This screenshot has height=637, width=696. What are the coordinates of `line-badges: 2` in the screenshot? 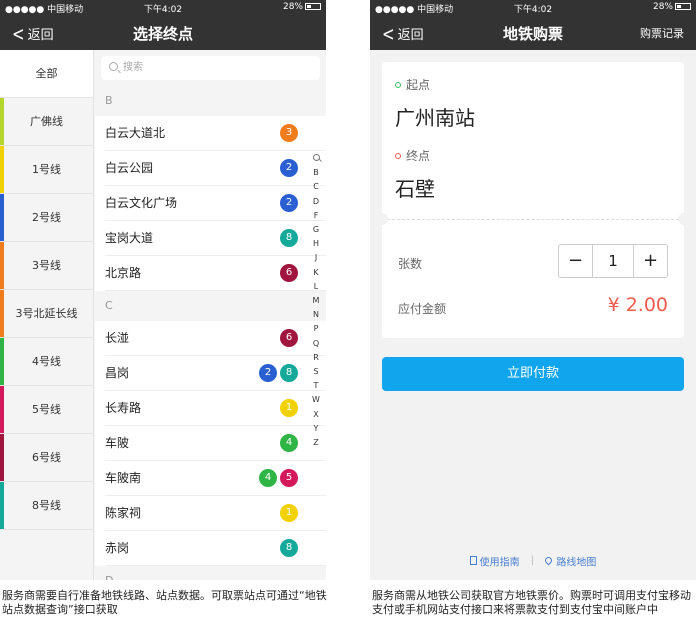 It's located at (289, 168).